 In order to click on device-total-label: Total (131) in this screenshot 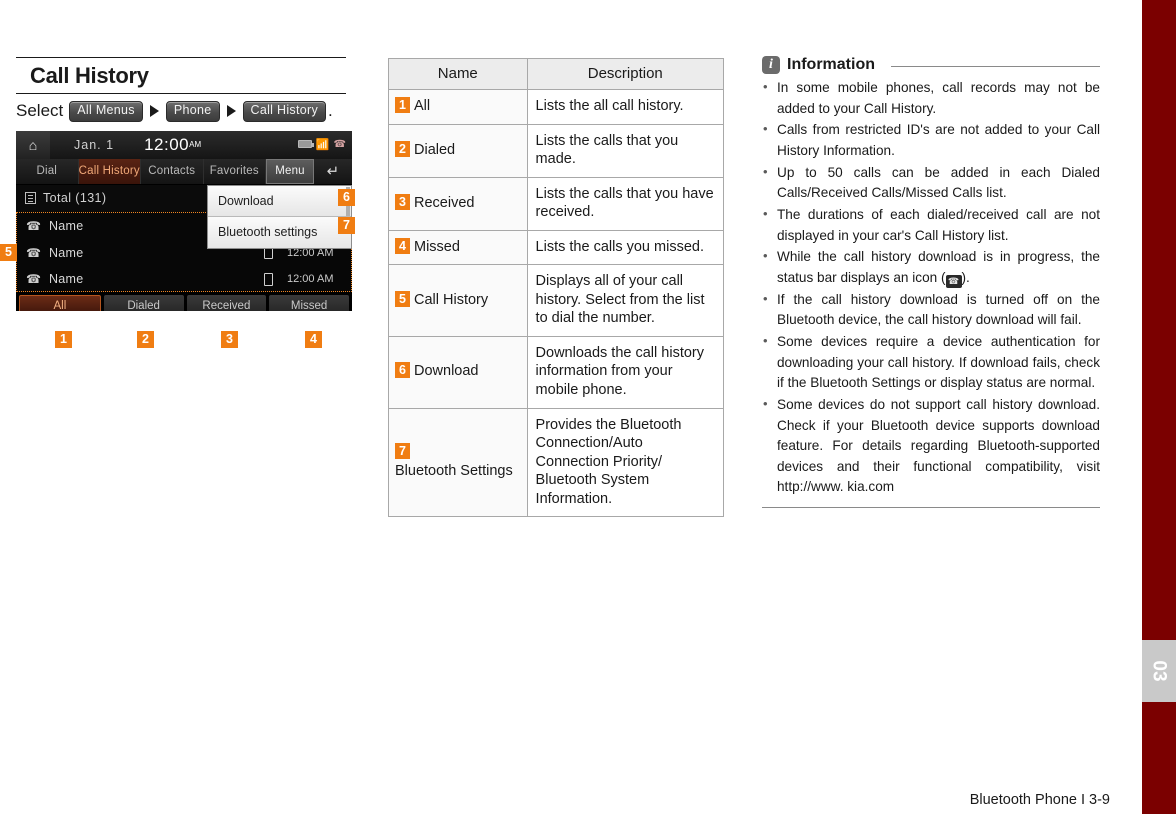, I will do `click(75, 198)`.